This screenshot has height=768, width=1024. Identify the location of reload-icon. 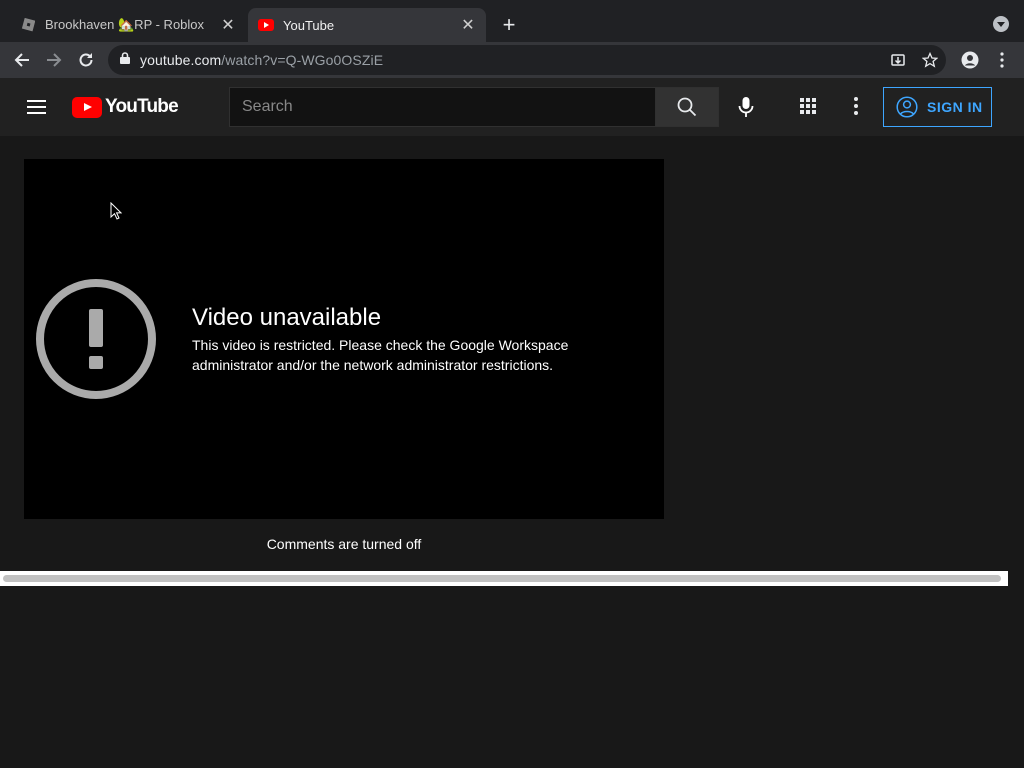
(86, 60).